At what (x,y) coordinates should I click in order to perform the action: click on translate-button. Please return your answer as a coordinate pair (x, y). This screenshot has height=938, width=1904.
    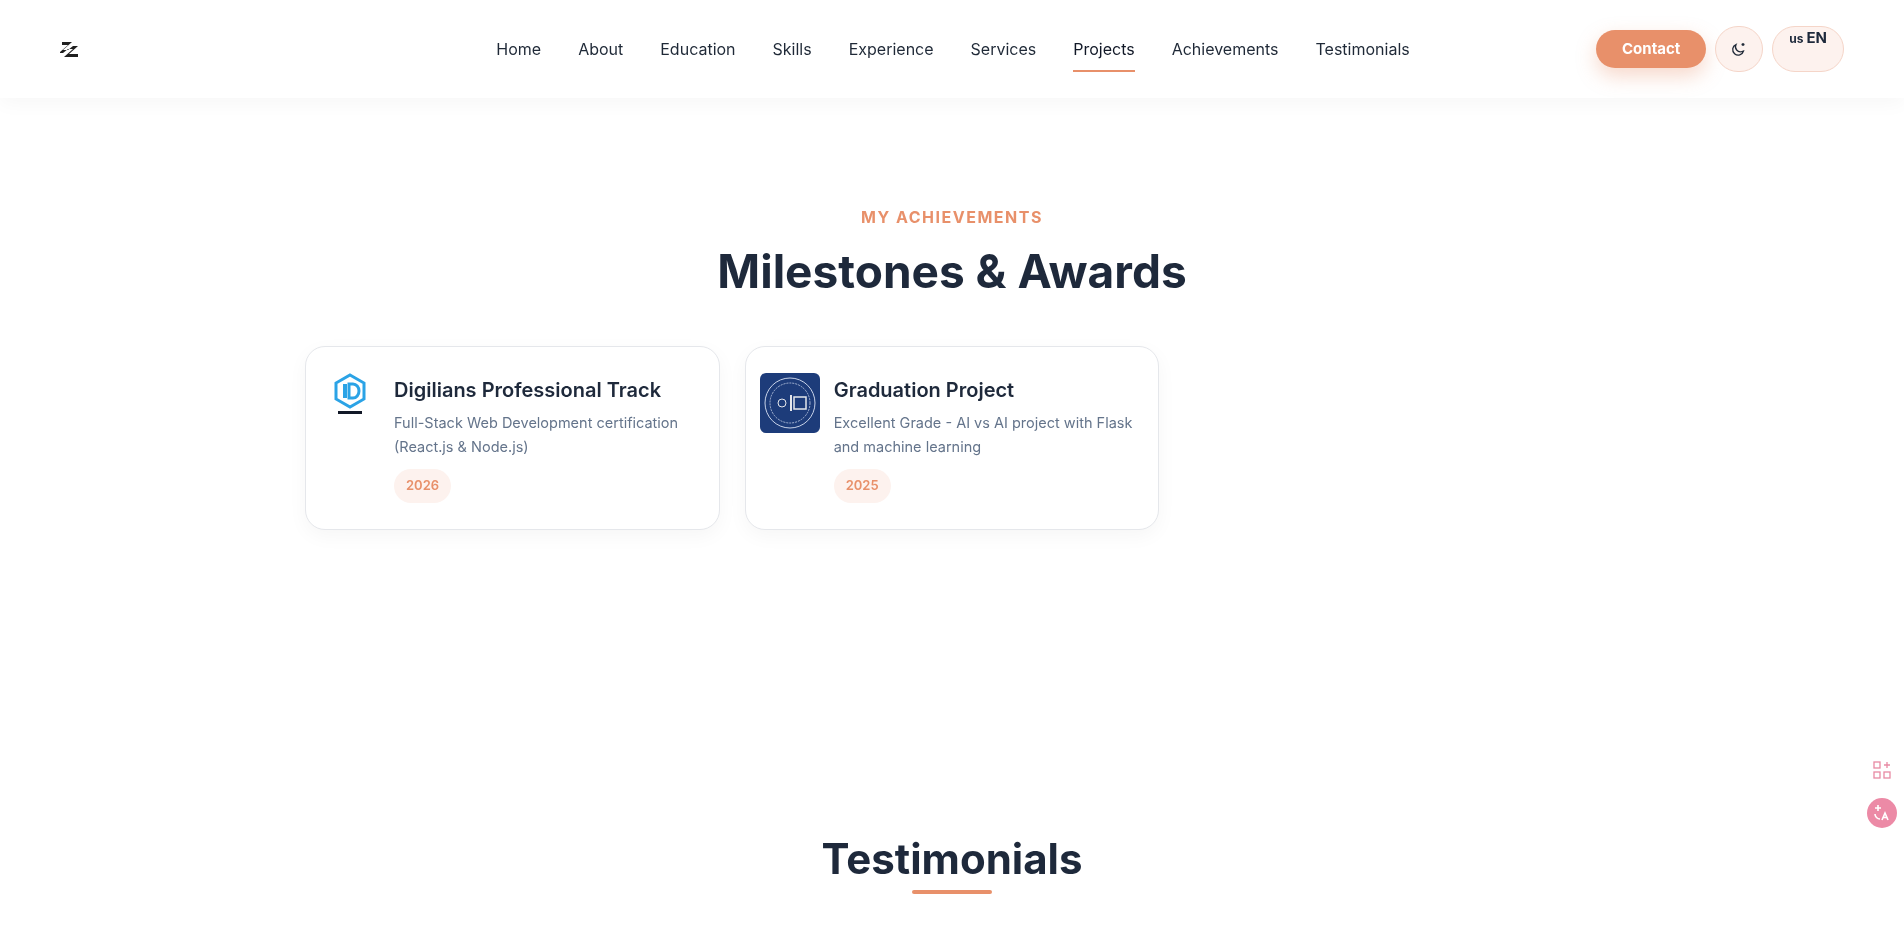
    Looking at the image, I should click on (1882, 813).